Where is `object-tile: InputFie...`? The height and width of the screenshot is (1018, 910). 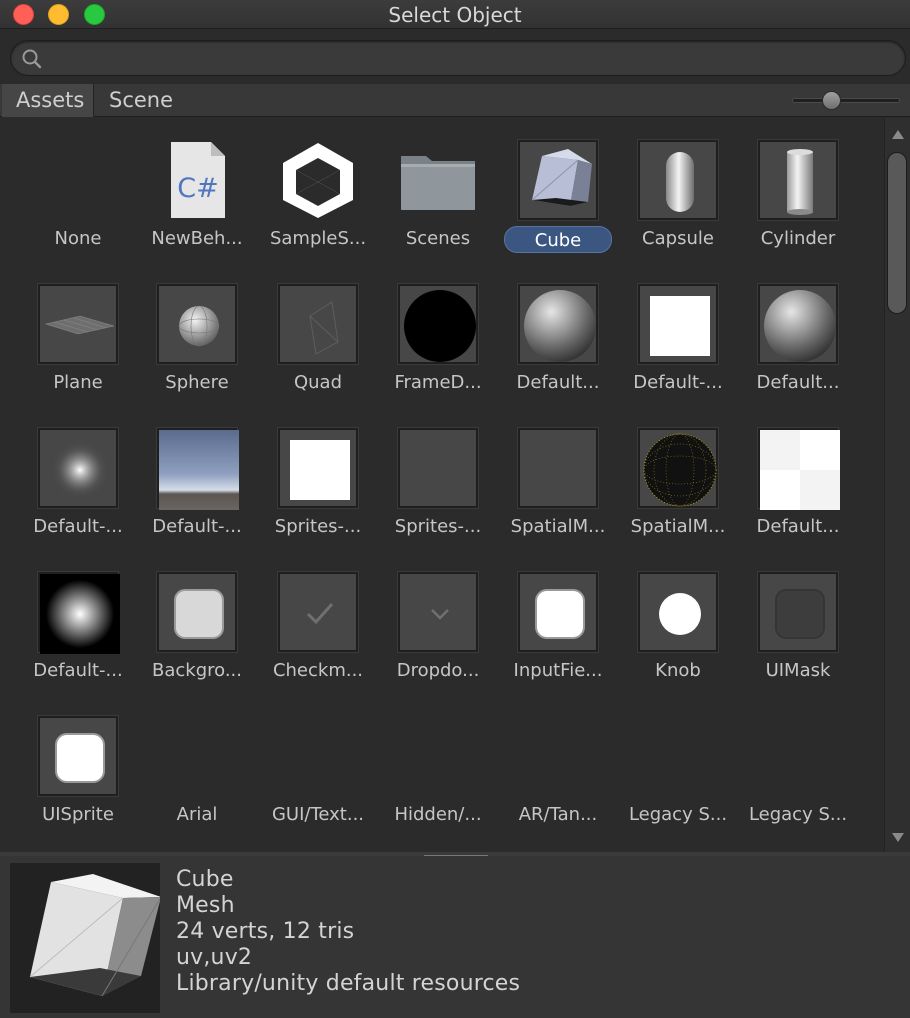
object-tile: InputFie... is located at coordinates (558, 620).